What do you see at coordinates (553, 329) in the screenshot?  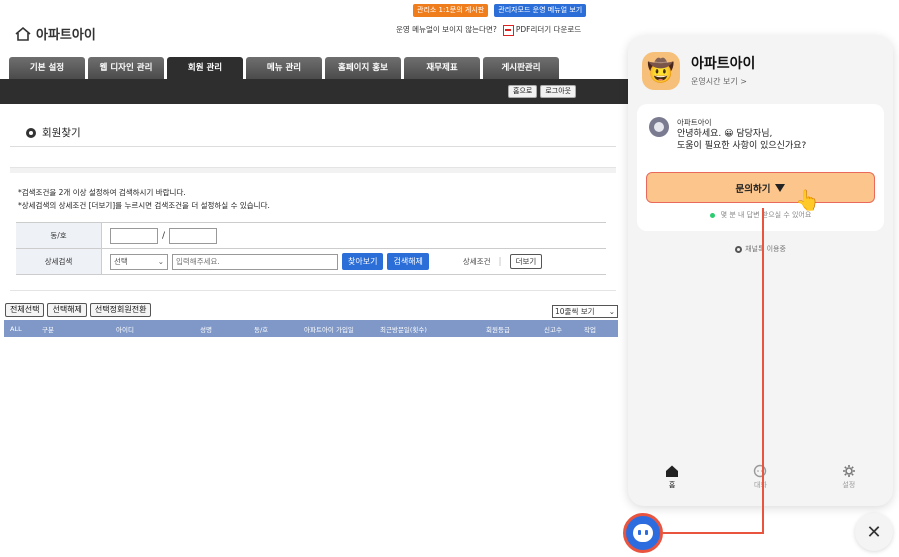 I see `col-reports: 신고수` at bounding box center [553, 329].